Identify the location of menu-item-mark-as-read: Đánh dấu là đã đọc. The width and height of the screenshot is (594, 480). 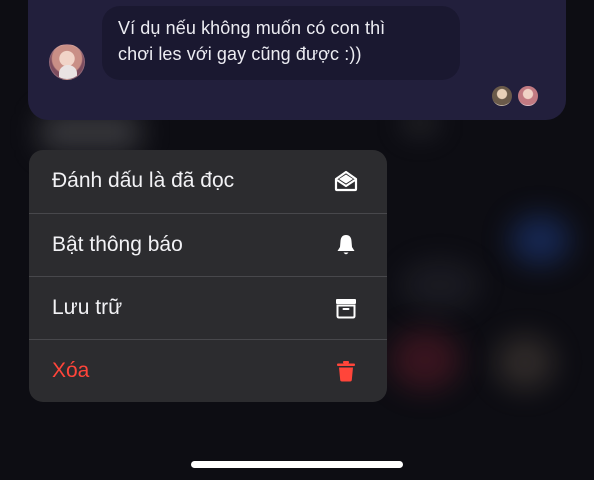
(208, 181).